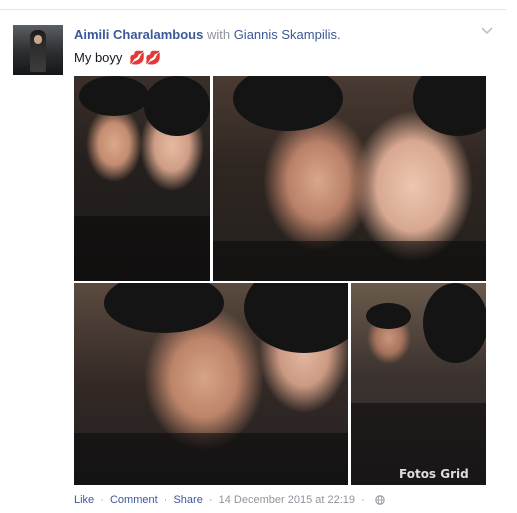  Describe the element at coordinates (134, 500) in the screenshot. I see `comment-link: Comment` at that location.